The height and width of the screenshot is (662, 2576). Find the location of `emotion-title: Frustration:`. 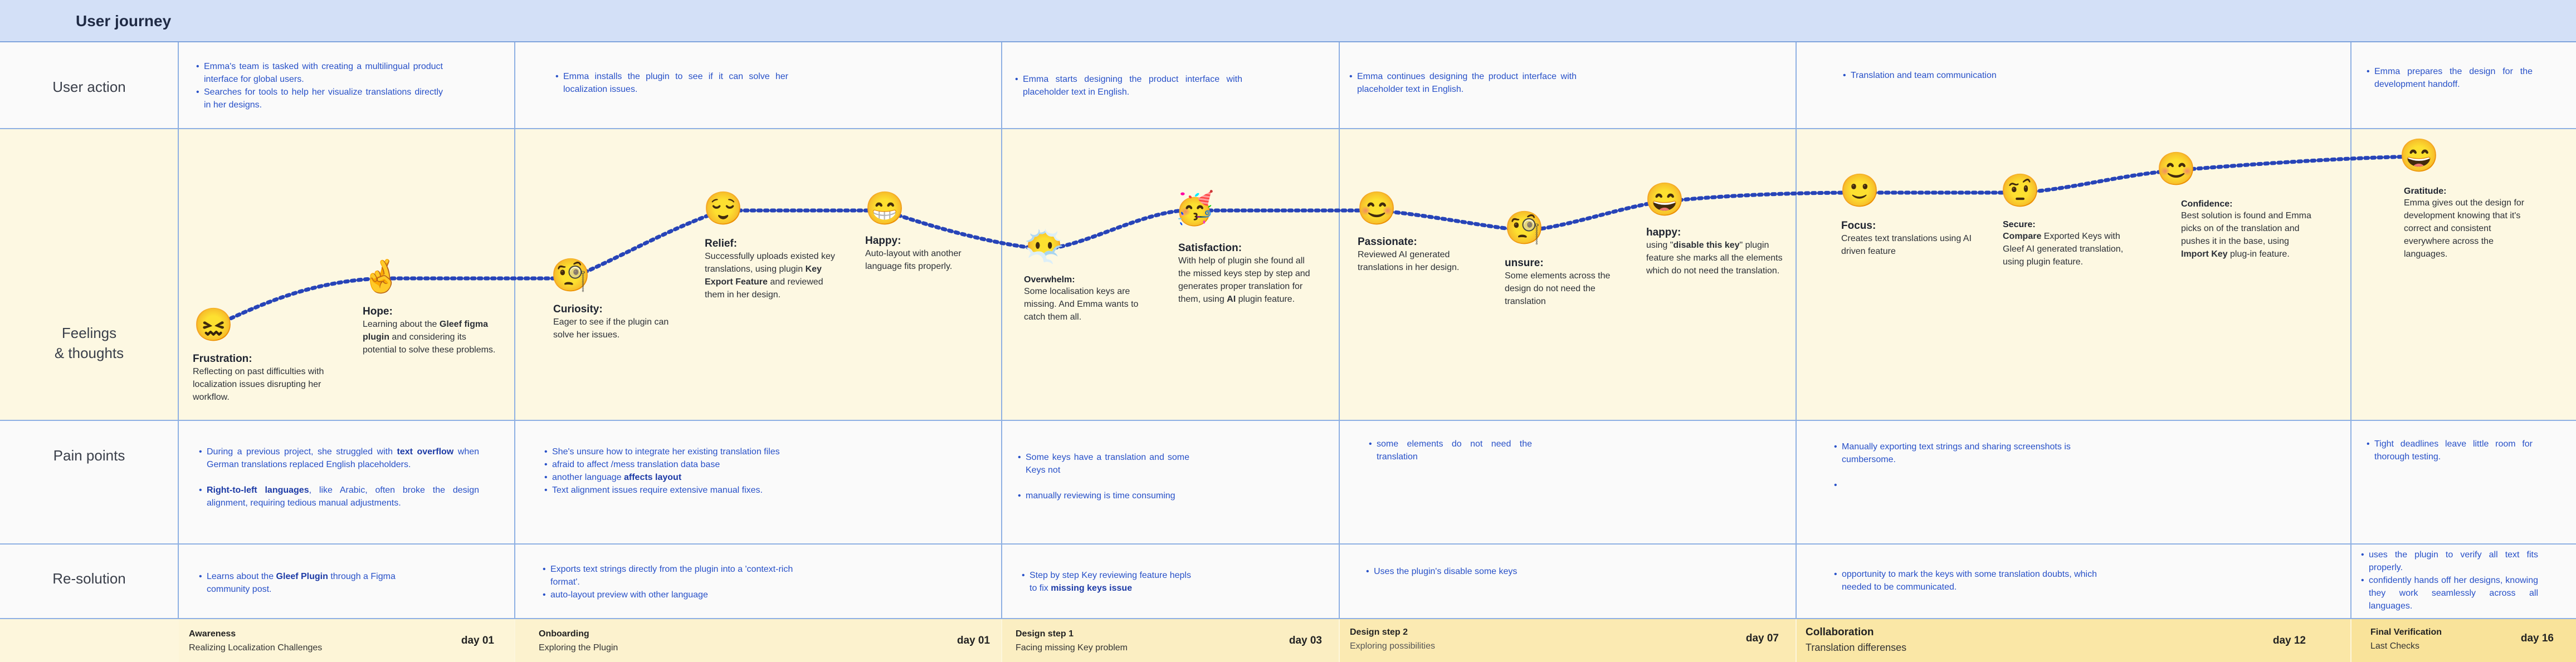

emotion-title: Frustration: is located at coordinates (222, 359).